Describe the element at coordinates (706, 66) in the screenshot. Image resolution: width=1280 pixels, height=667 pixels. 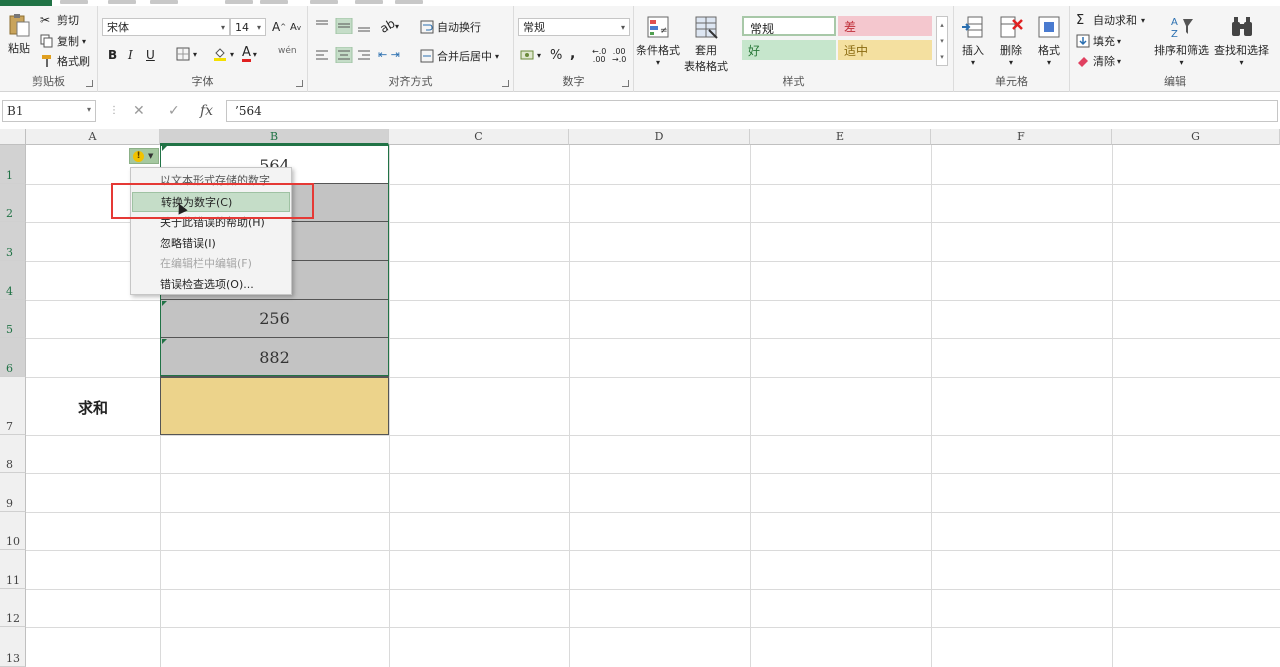
I see `format-as-table-label-2: 表格格式` at that location.